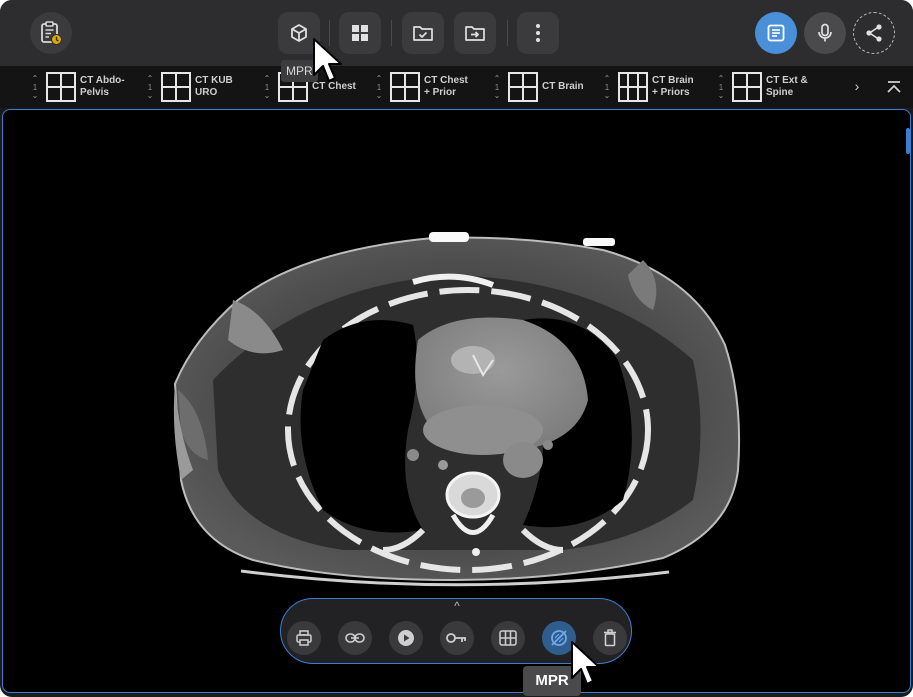 The height and width of the screenshot is (697, 913). I want to click on report-icon, so click(776, 33).